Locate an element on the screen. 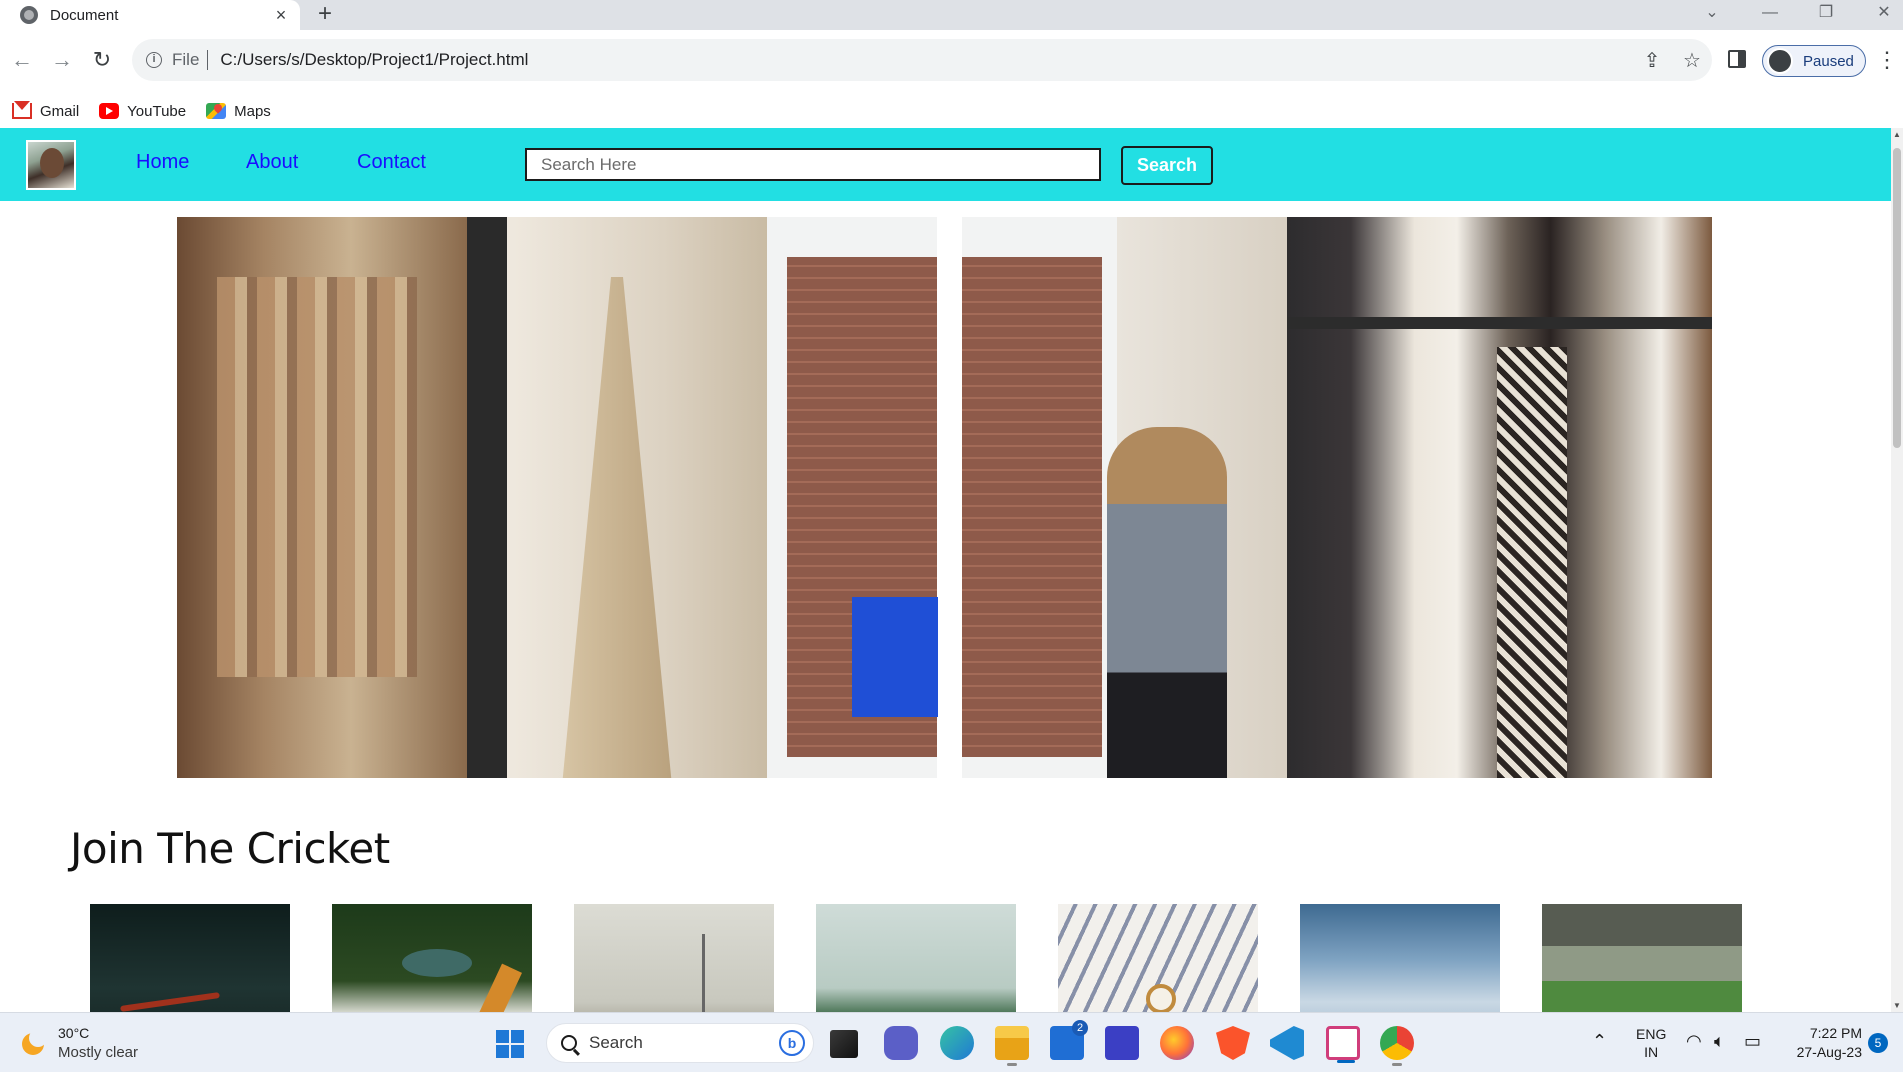 Image resolution: width=1903 pixels, height=1072 pixels. maximize-button: ❐ is located at coordinates (1826, 15).